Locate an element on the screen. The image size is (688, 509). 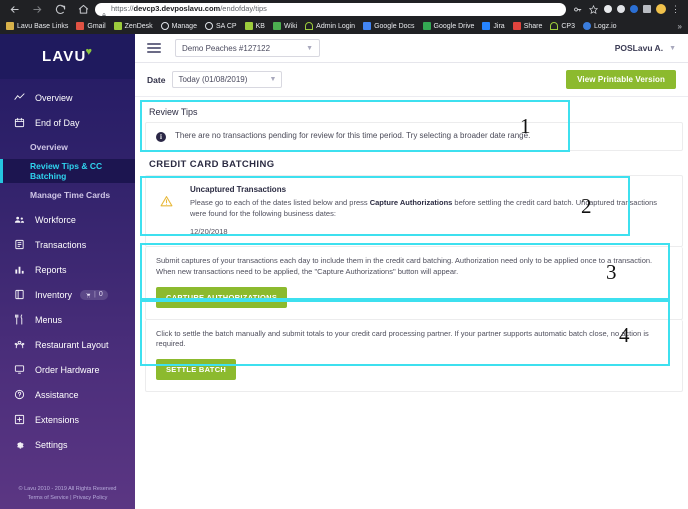
plus-square-icon is located at coordinates (20, 419).